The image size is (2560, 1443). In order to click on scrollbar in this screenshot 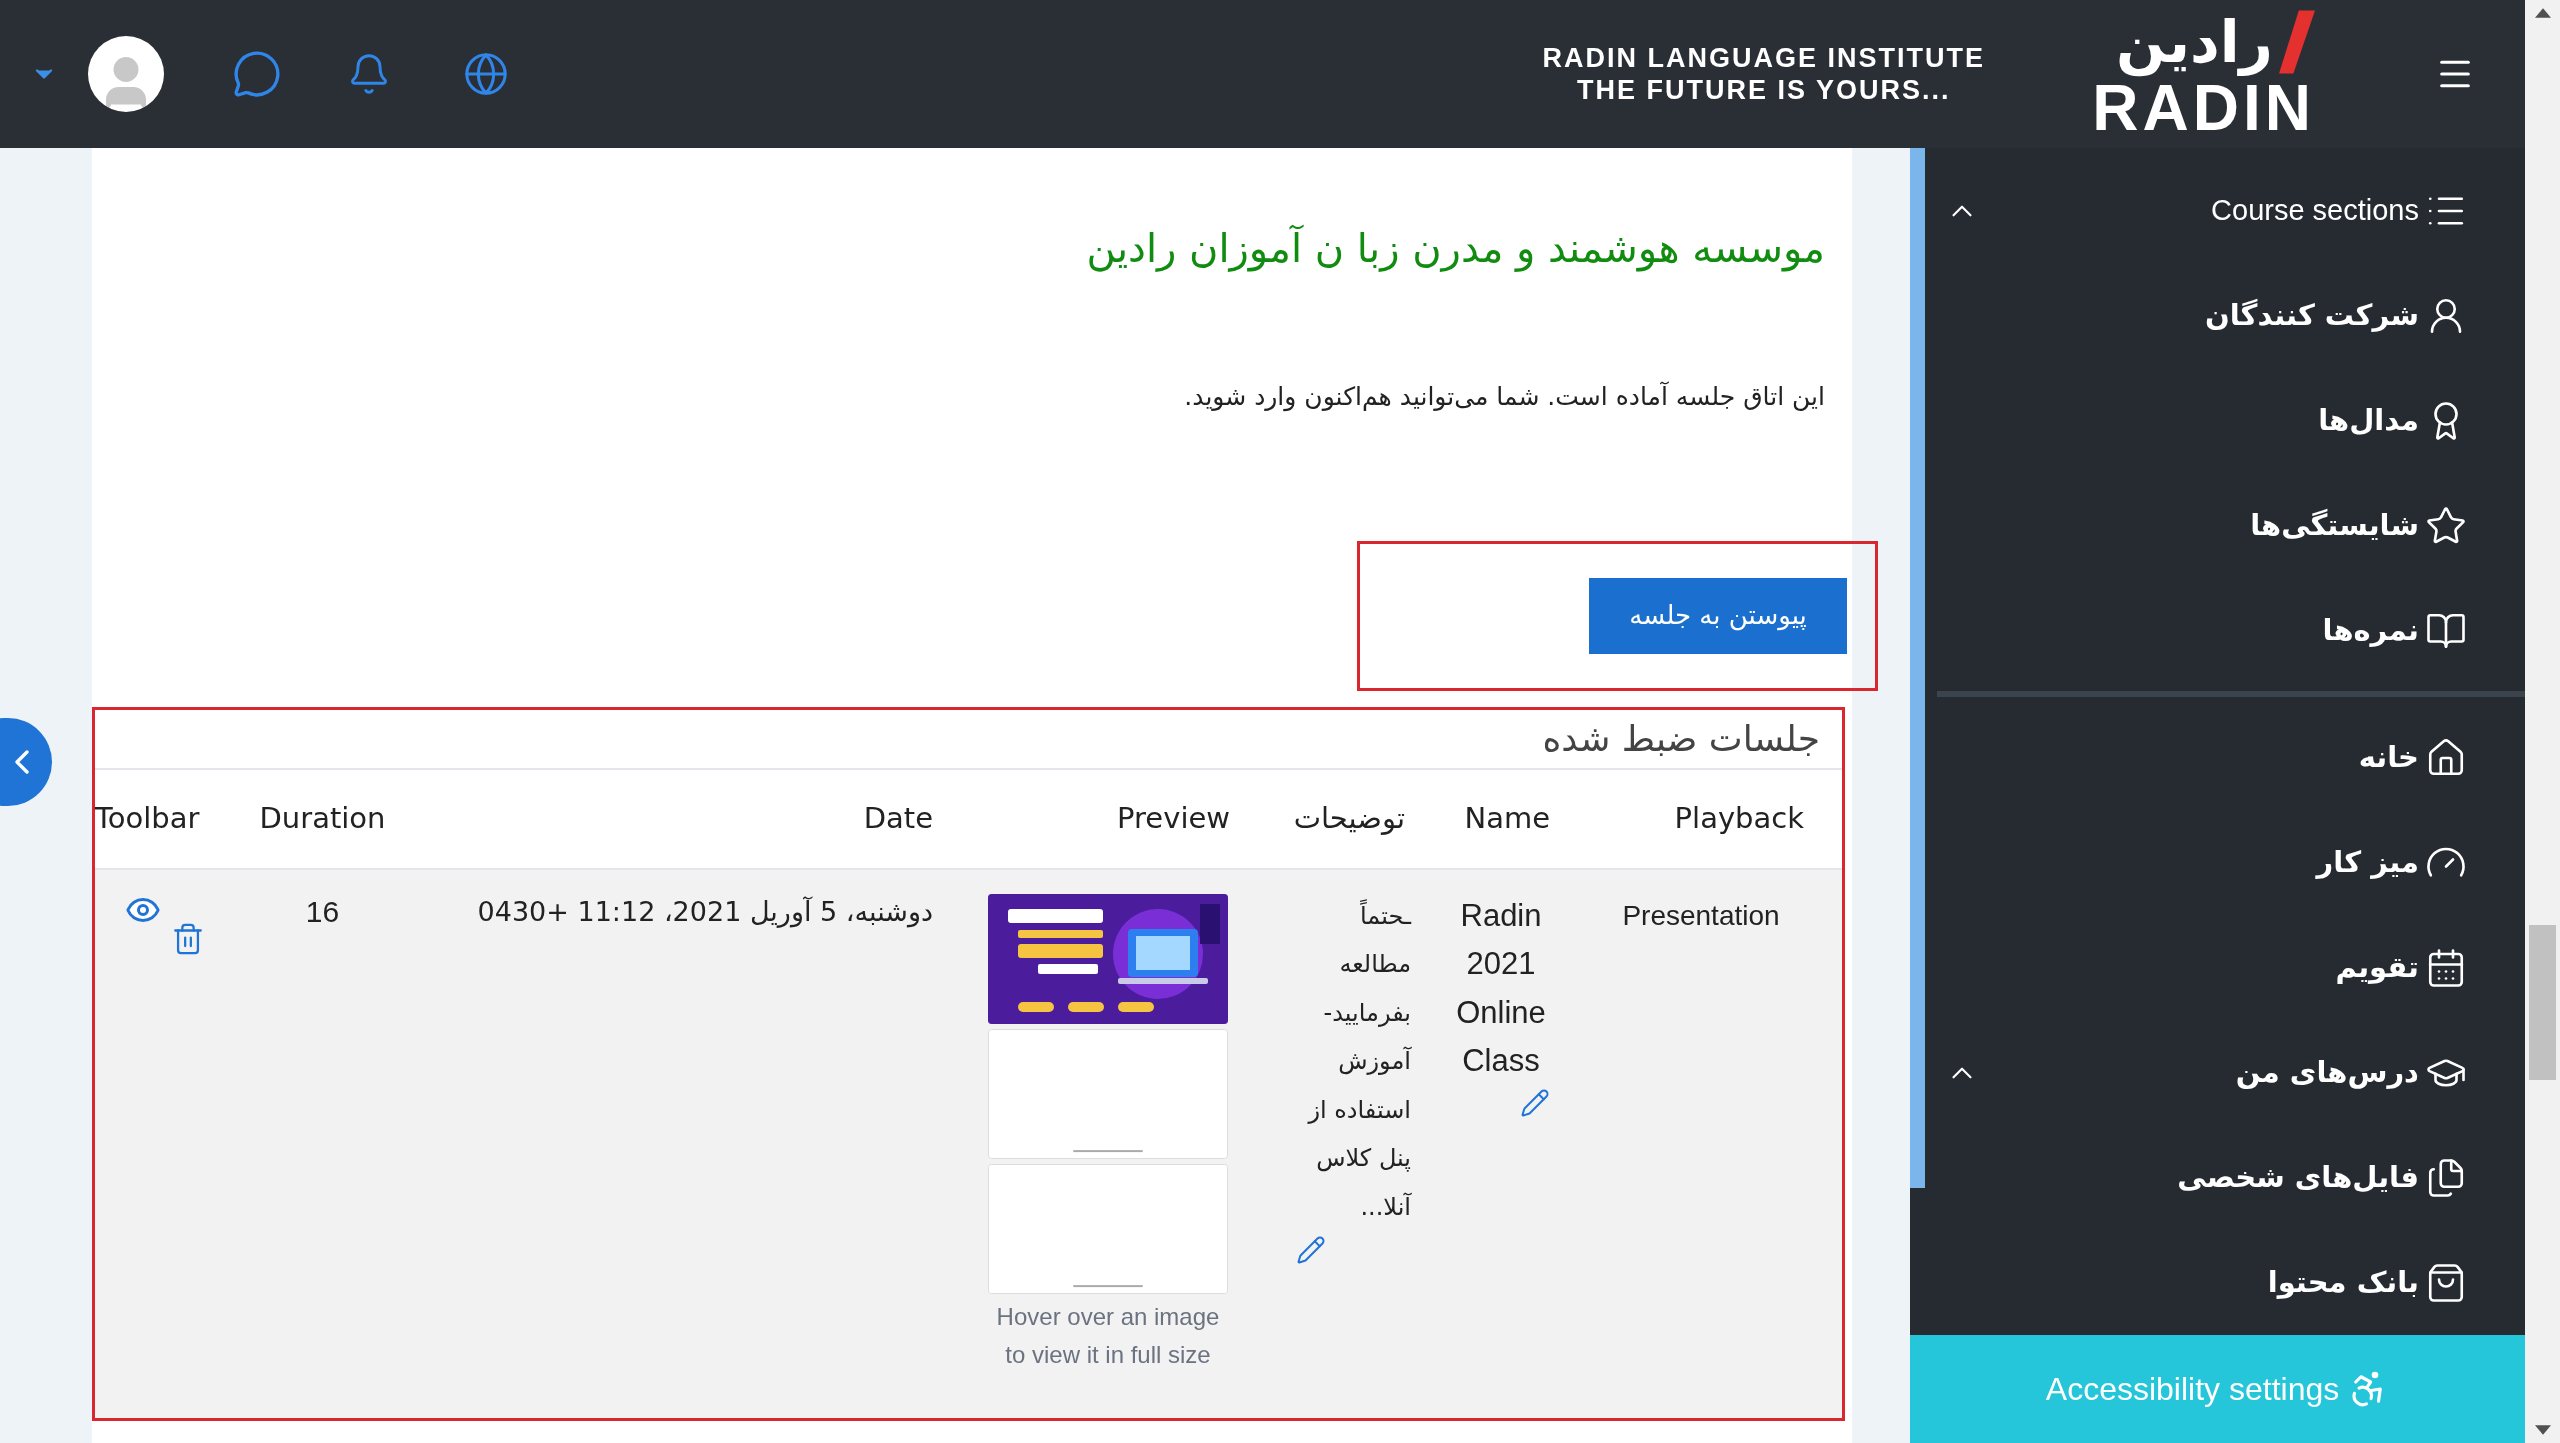, I will do `click(2542, 721)`.